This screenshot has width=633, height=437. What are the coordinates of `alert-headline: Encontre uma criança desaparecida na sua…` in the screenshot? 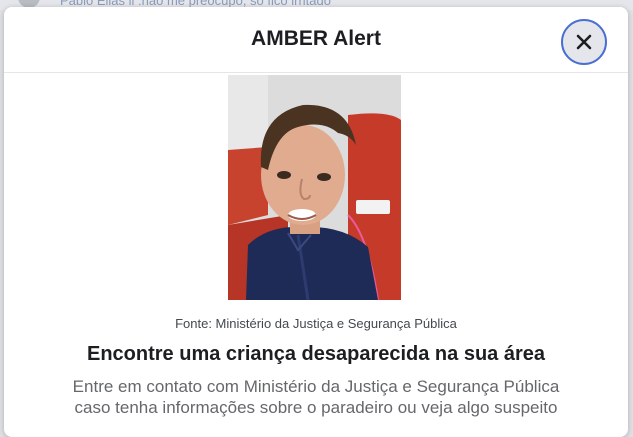 It's located at (316, 354).